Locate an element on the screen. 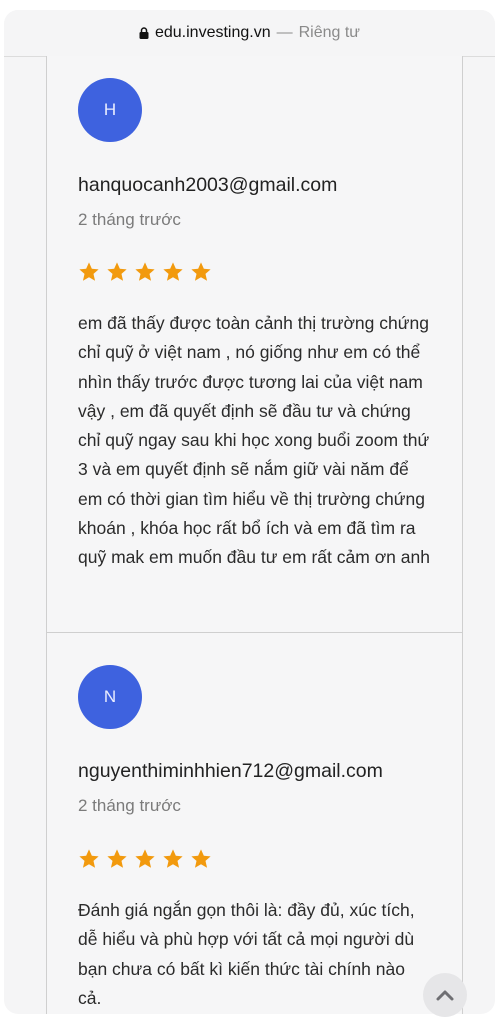  privacy-label: Riêng tư is located at coordinates (329, 32).